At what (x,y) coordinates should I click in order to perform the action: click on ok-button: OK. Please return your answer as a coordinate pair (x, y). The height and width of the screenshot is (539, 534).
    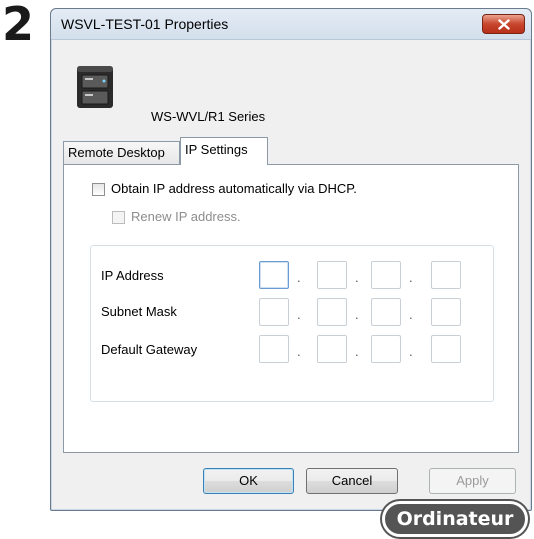
    Looking at the image, I should click on (248, 481).